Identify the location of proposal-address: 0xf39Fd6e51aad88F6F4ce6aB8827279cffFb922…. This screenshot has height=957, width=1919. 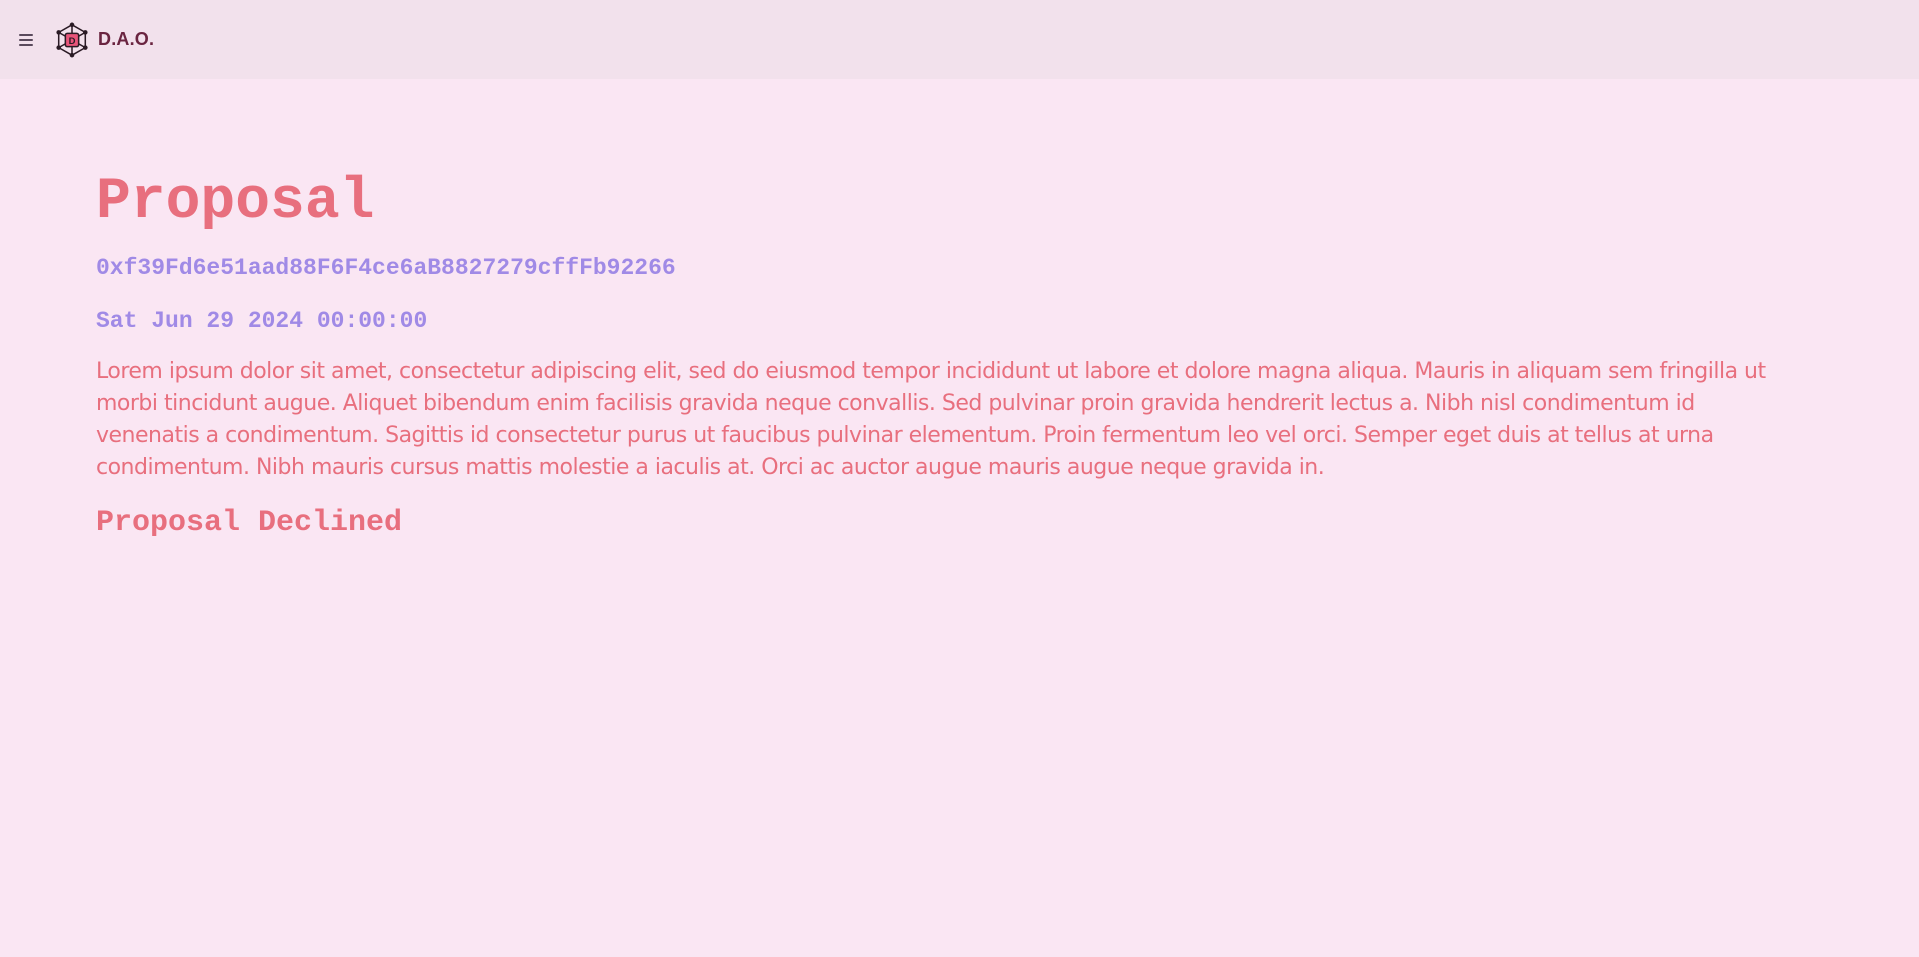
(386, 267).